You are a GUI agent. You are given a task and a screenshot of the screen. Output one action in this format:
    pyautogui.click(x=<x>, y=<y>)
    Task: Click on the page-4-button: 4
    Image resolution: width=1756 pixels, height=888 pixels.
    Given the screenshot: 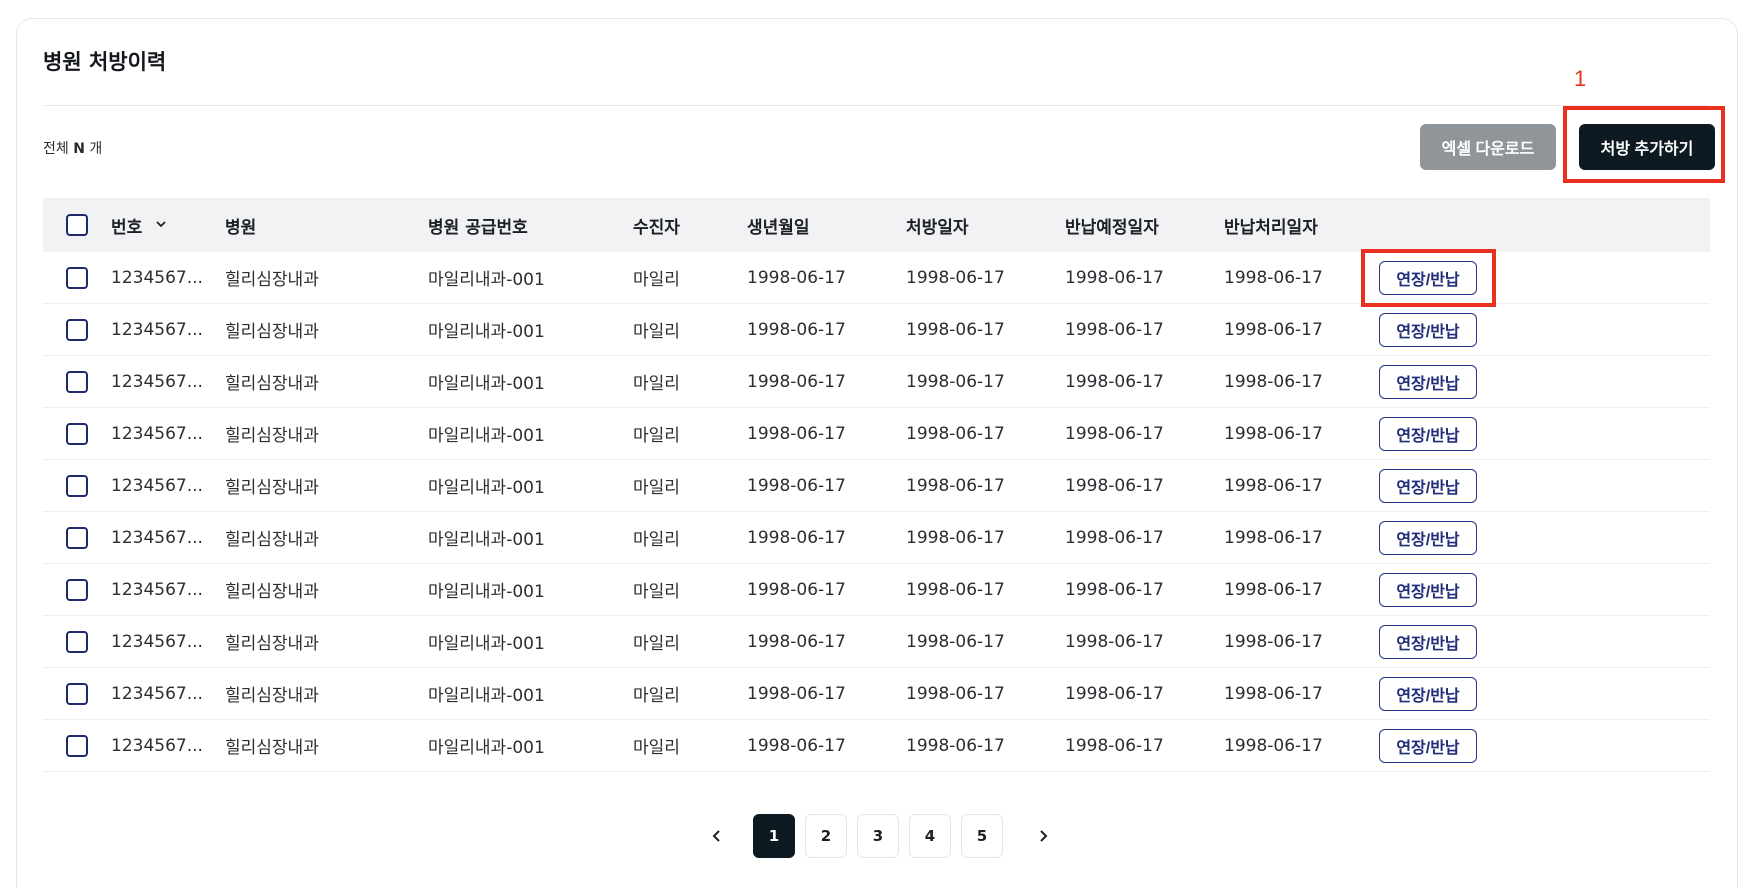 What is the action you would take?
    pyautogui.click(x=930, y=836)
    